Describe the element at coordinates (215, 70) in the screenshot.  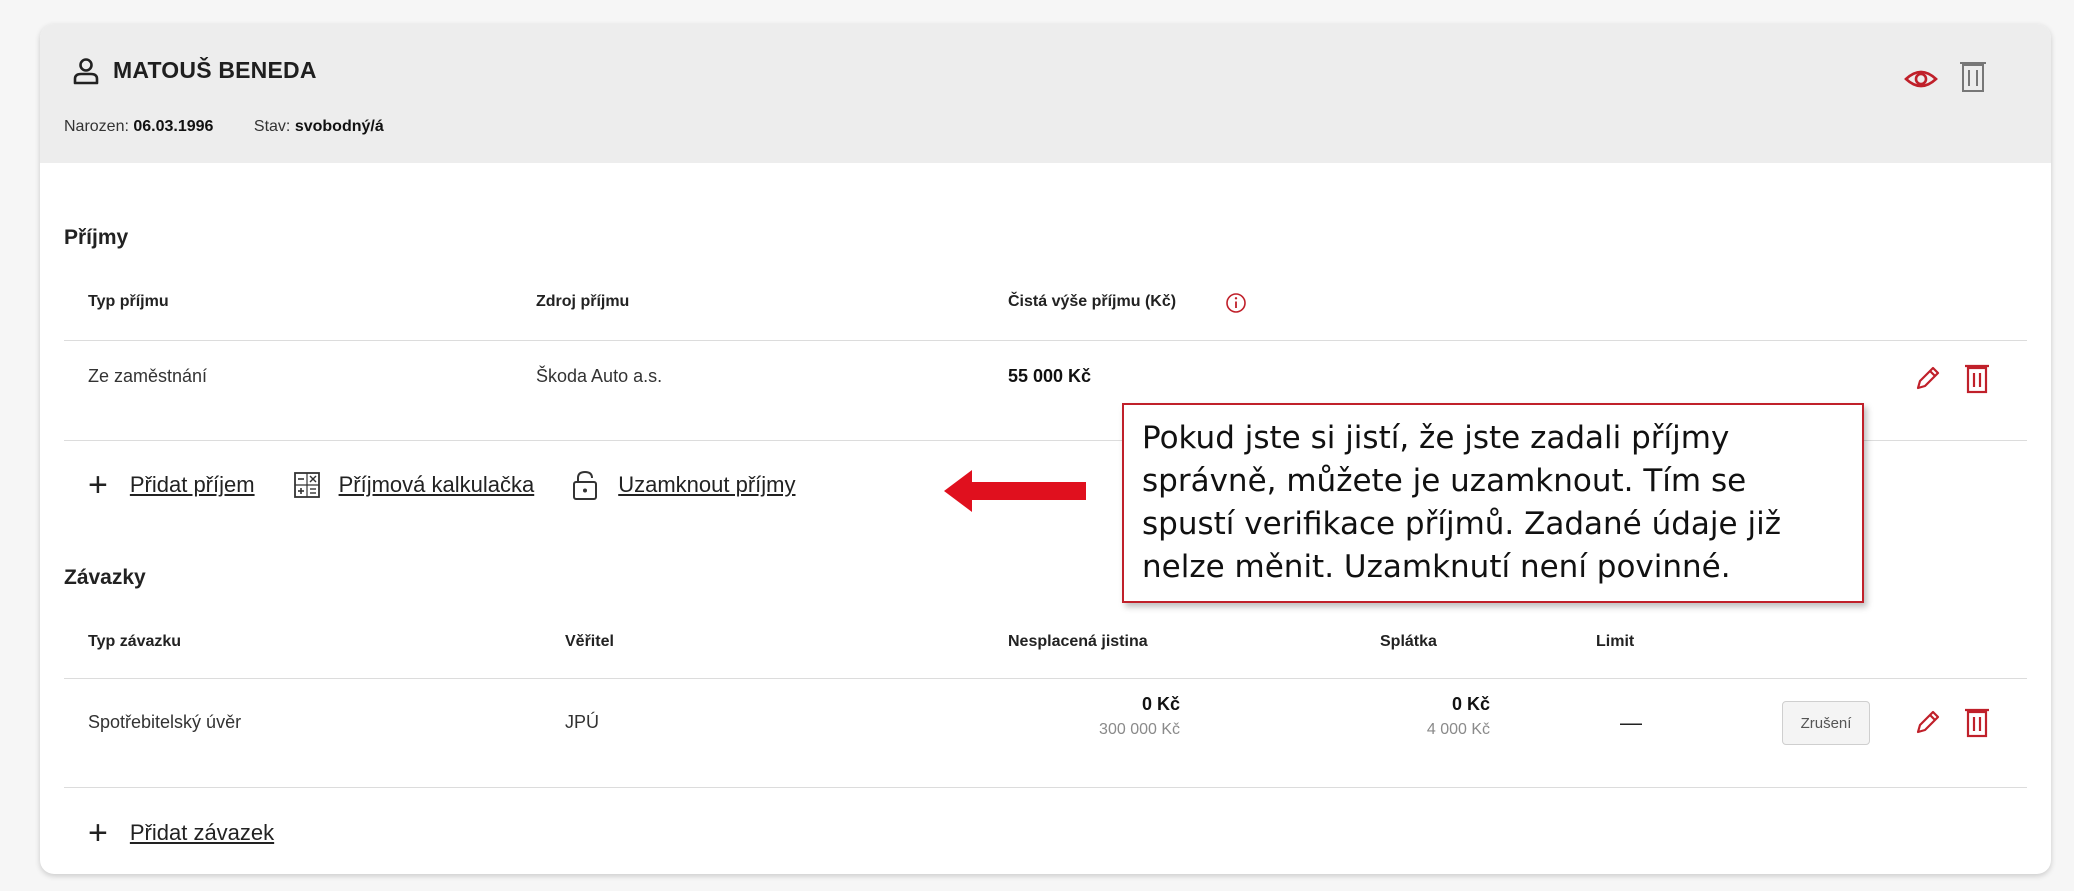
I see `person-name: MATOUŠ BENEDA` at that location.